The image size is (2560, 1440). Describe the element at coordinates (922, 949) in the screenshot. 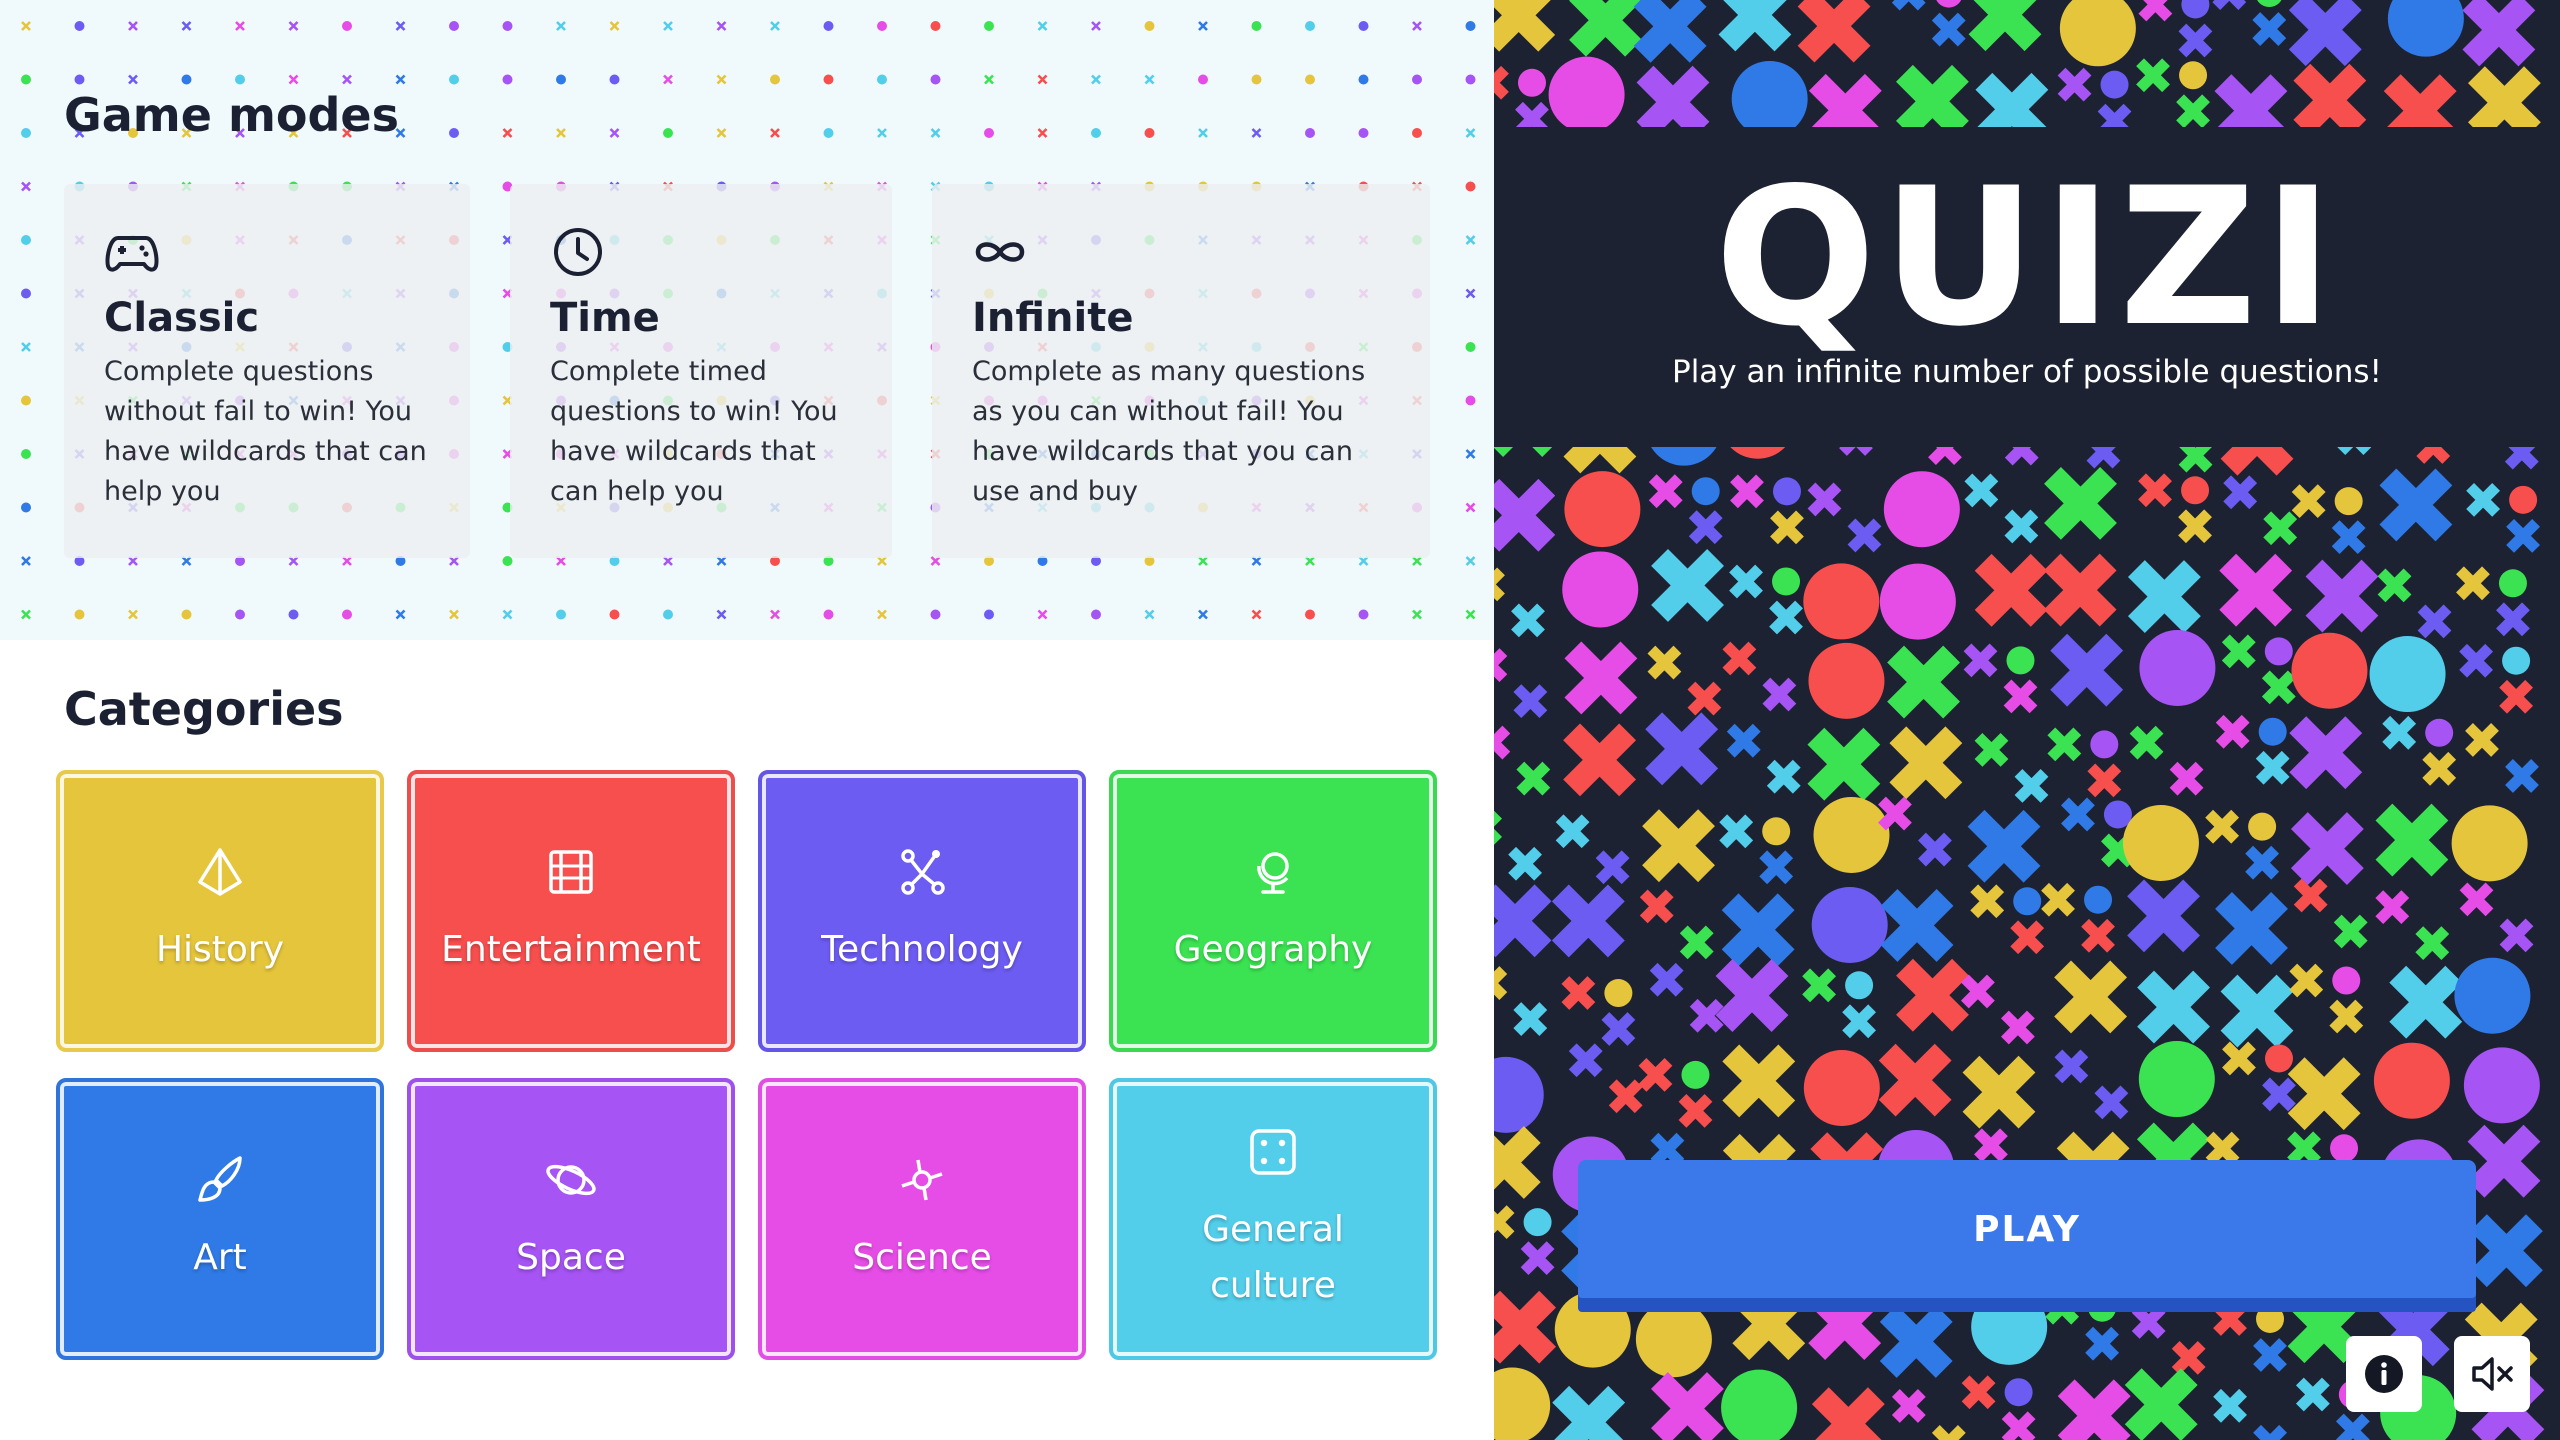

I see `category-label: Technology` at that location.